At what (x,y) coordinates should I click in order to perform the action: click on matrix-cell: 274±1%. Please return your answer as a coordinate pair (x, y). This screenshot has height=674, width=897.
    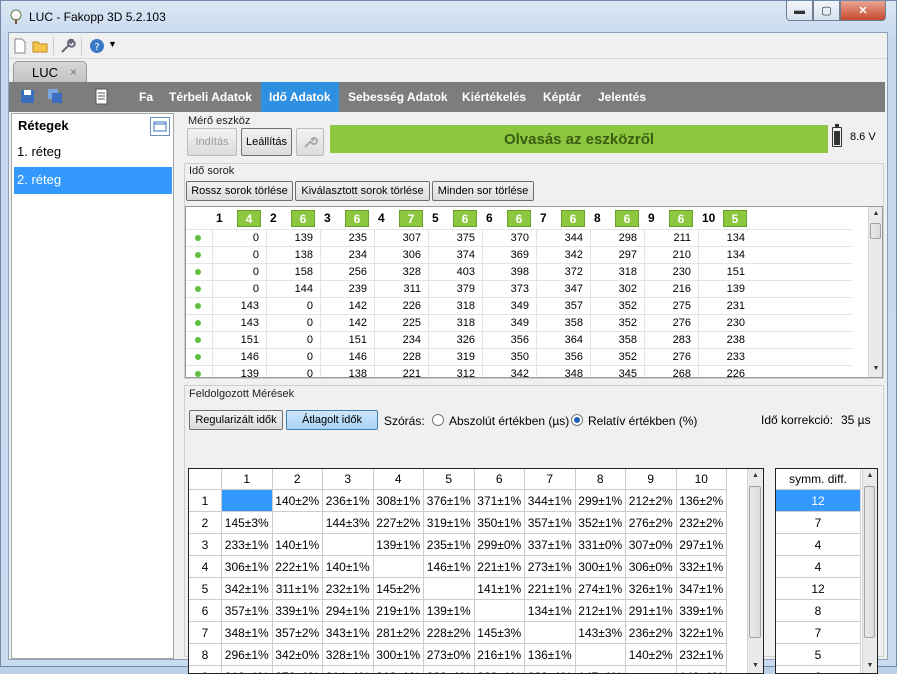
    Looking at the image, I should click on (600, 589).